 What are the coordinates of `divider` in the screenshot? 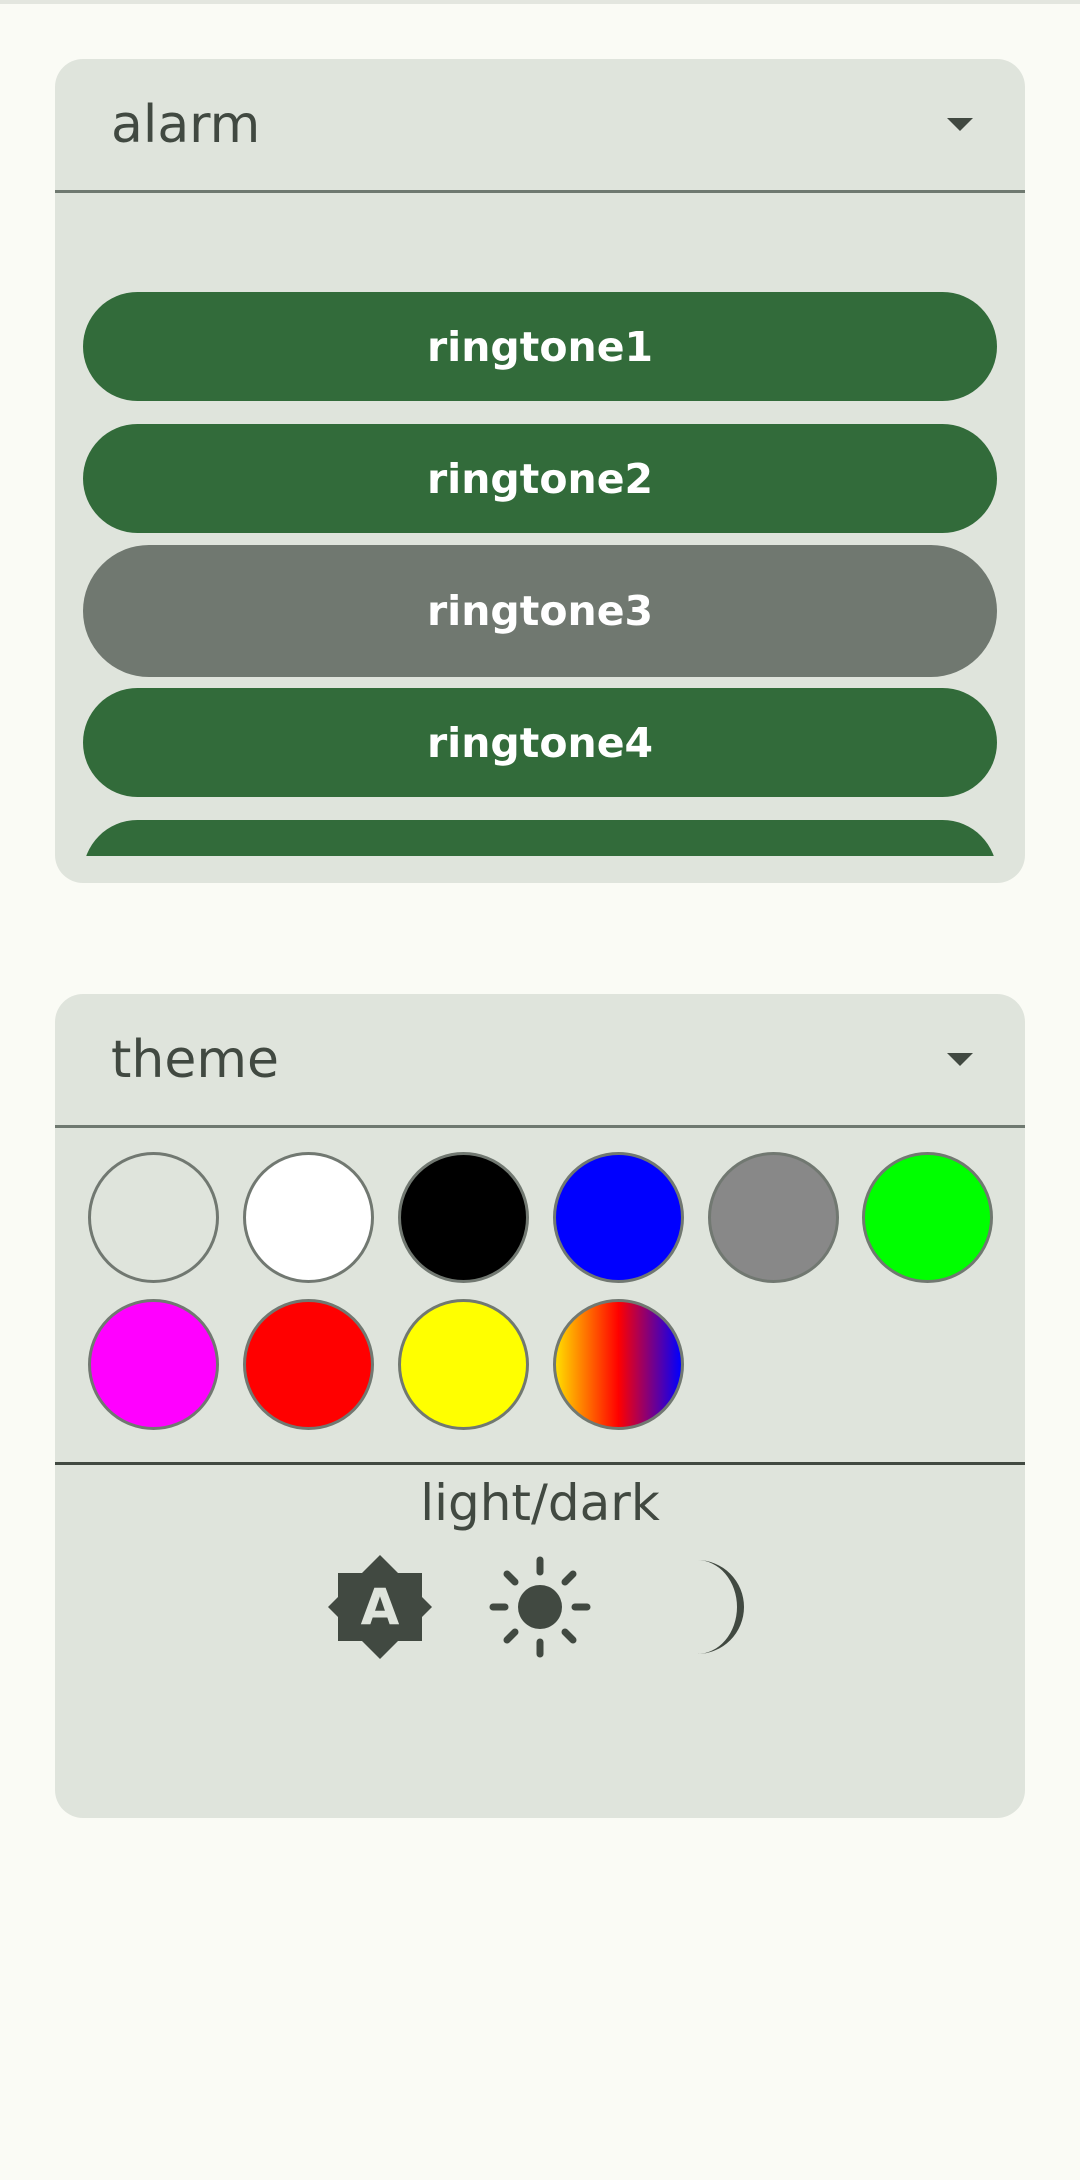 It's located at (540, 1463).